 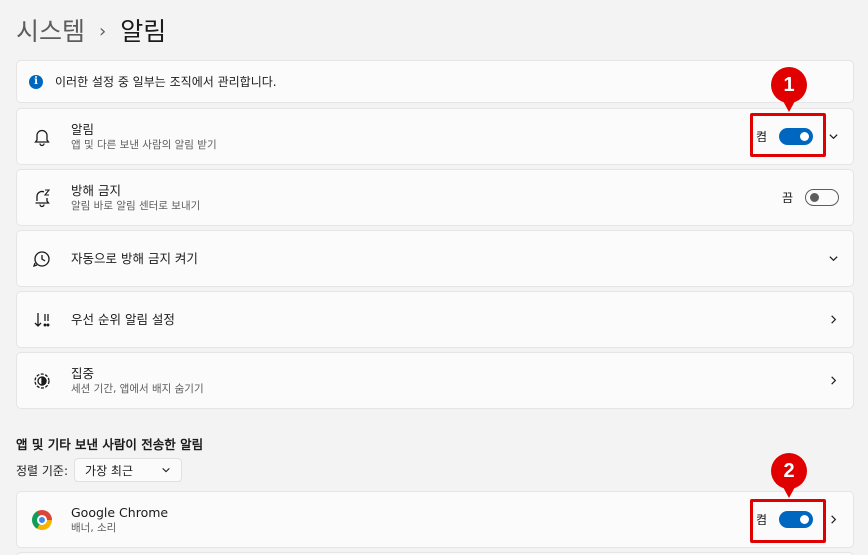 I want to click on chrome-icon, so click(x=42, y=520).